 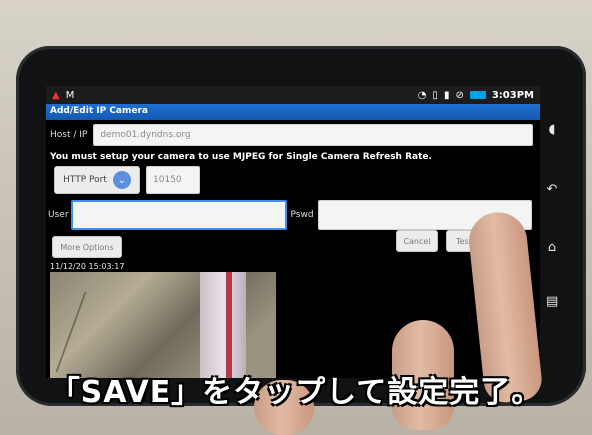 What do you see at coordinates (296, 392) in the screenshot?
I see `subtitle-caption: 「SAVE」をタップして設定完了。` at bounding box center [296, 392].